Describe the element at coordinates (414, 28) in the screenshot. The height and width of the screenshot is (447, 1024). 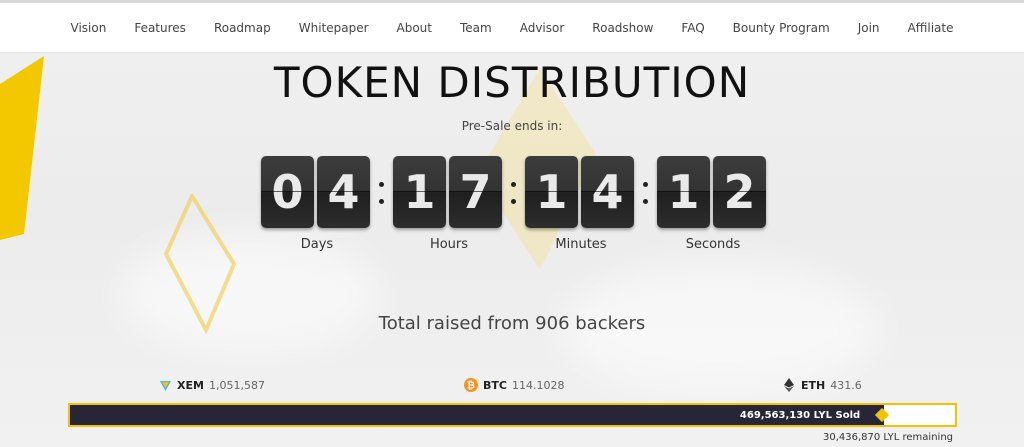
I see `nav-item-about: About` at that location.